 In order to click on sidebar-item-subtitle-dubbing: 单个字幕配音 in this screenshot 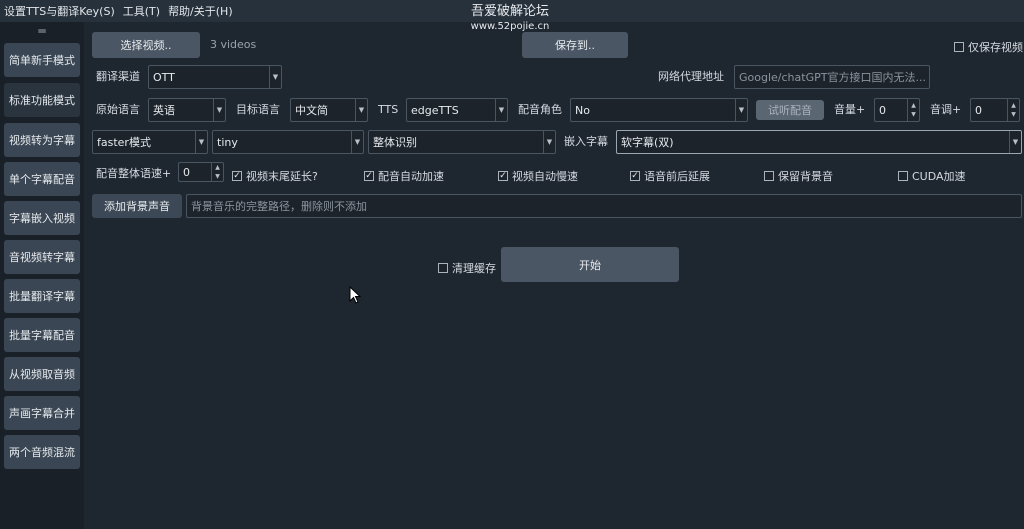, I will do `click(42, 179)`.